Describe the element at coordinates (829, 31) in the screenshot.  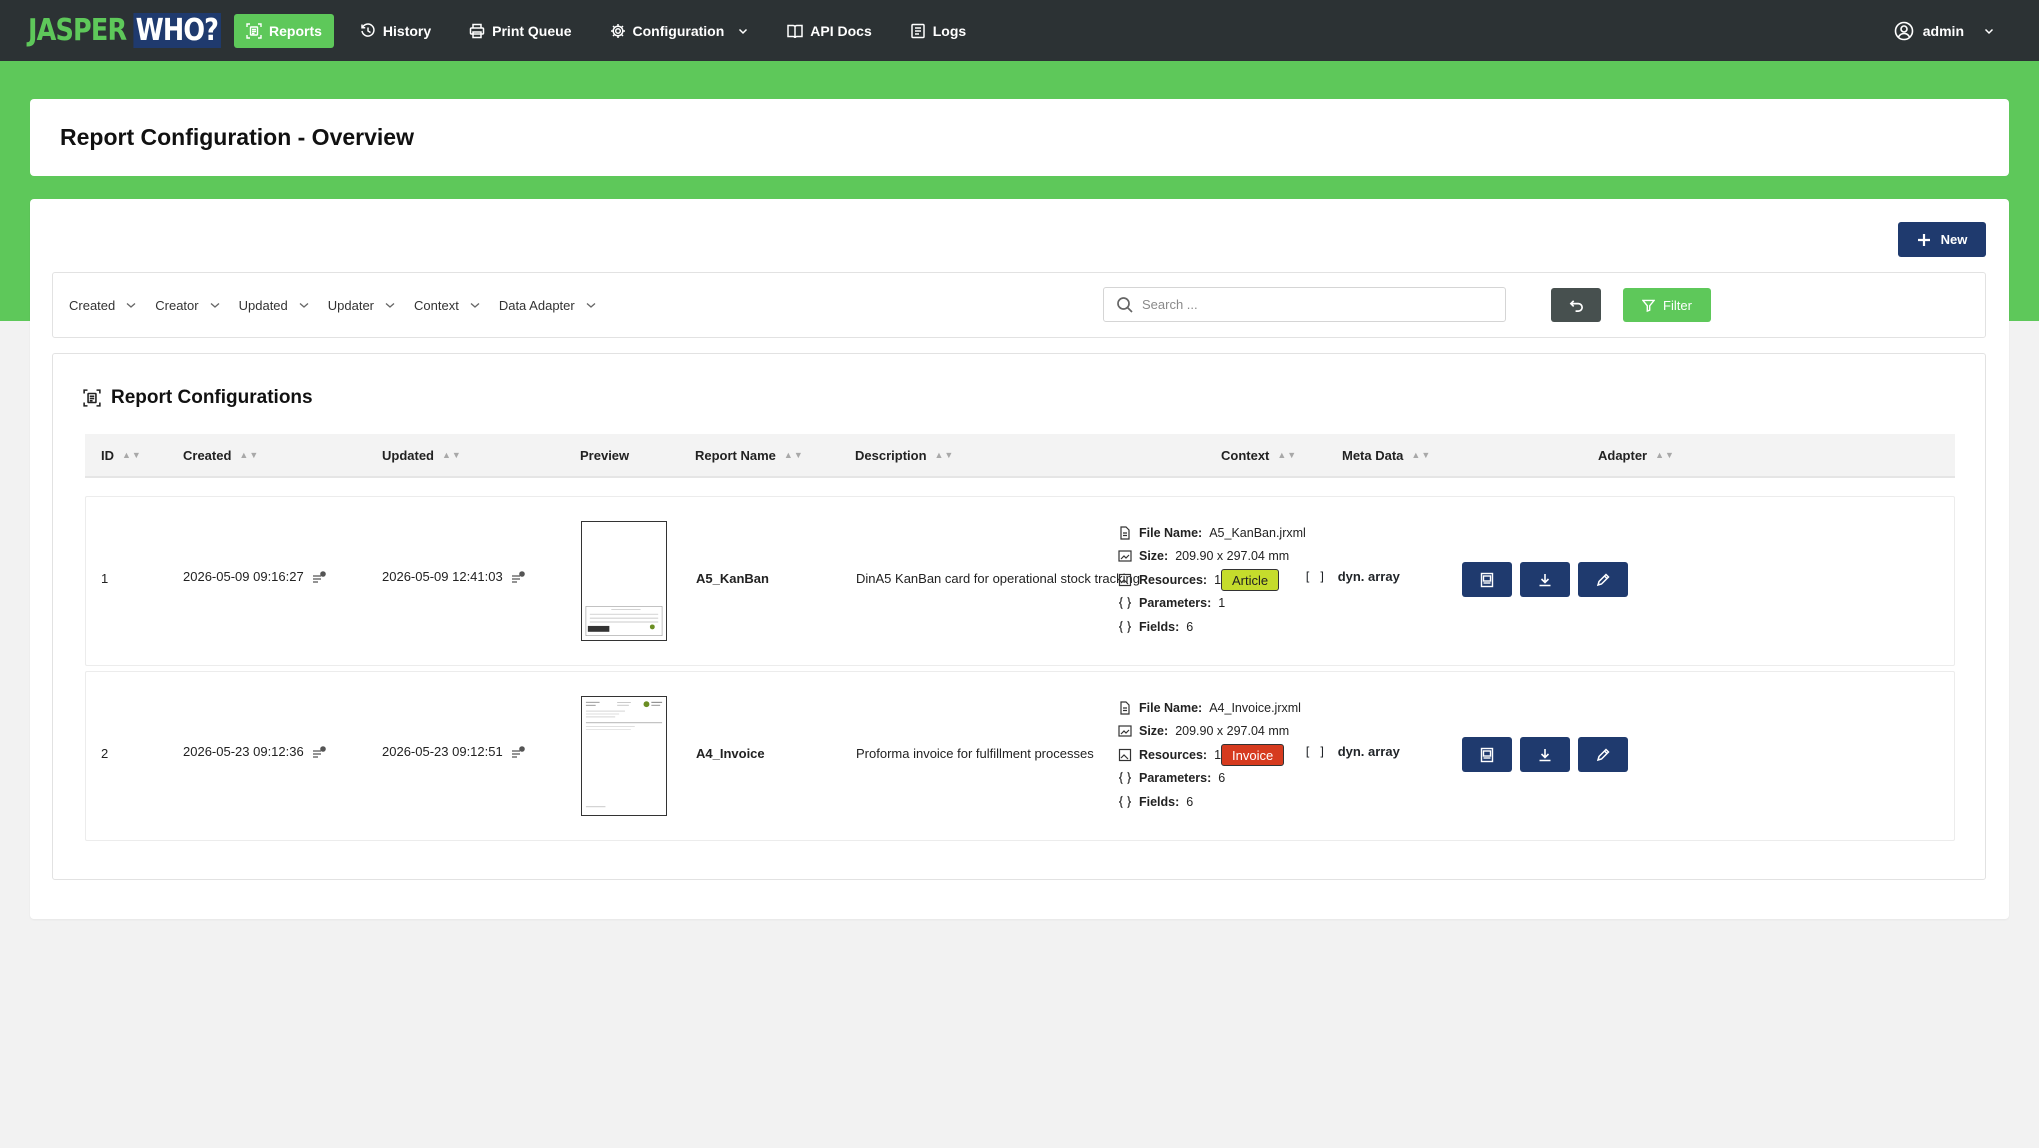
I see `nav-item-api-docs: API Docs` at that location.